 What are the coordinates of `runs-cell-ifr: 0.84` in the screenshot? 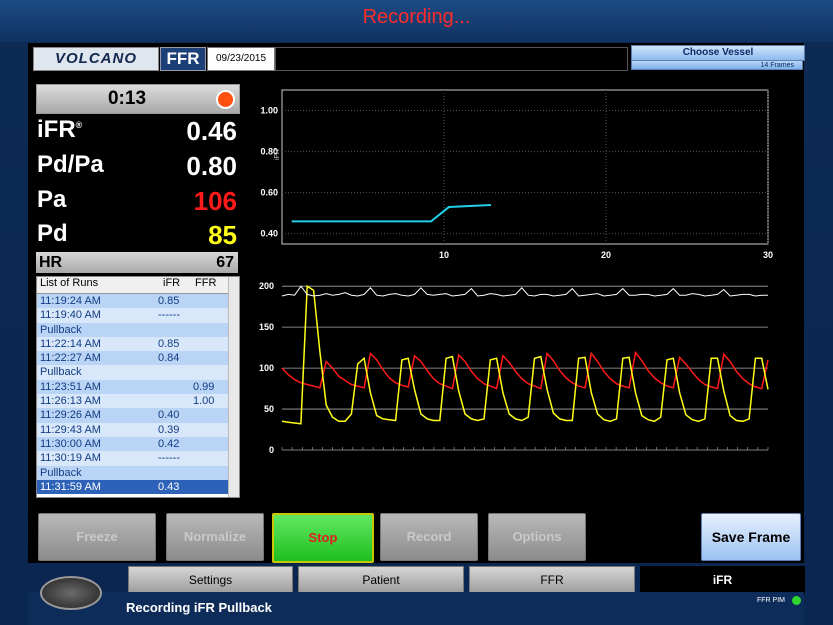 It's located at (169, 358).